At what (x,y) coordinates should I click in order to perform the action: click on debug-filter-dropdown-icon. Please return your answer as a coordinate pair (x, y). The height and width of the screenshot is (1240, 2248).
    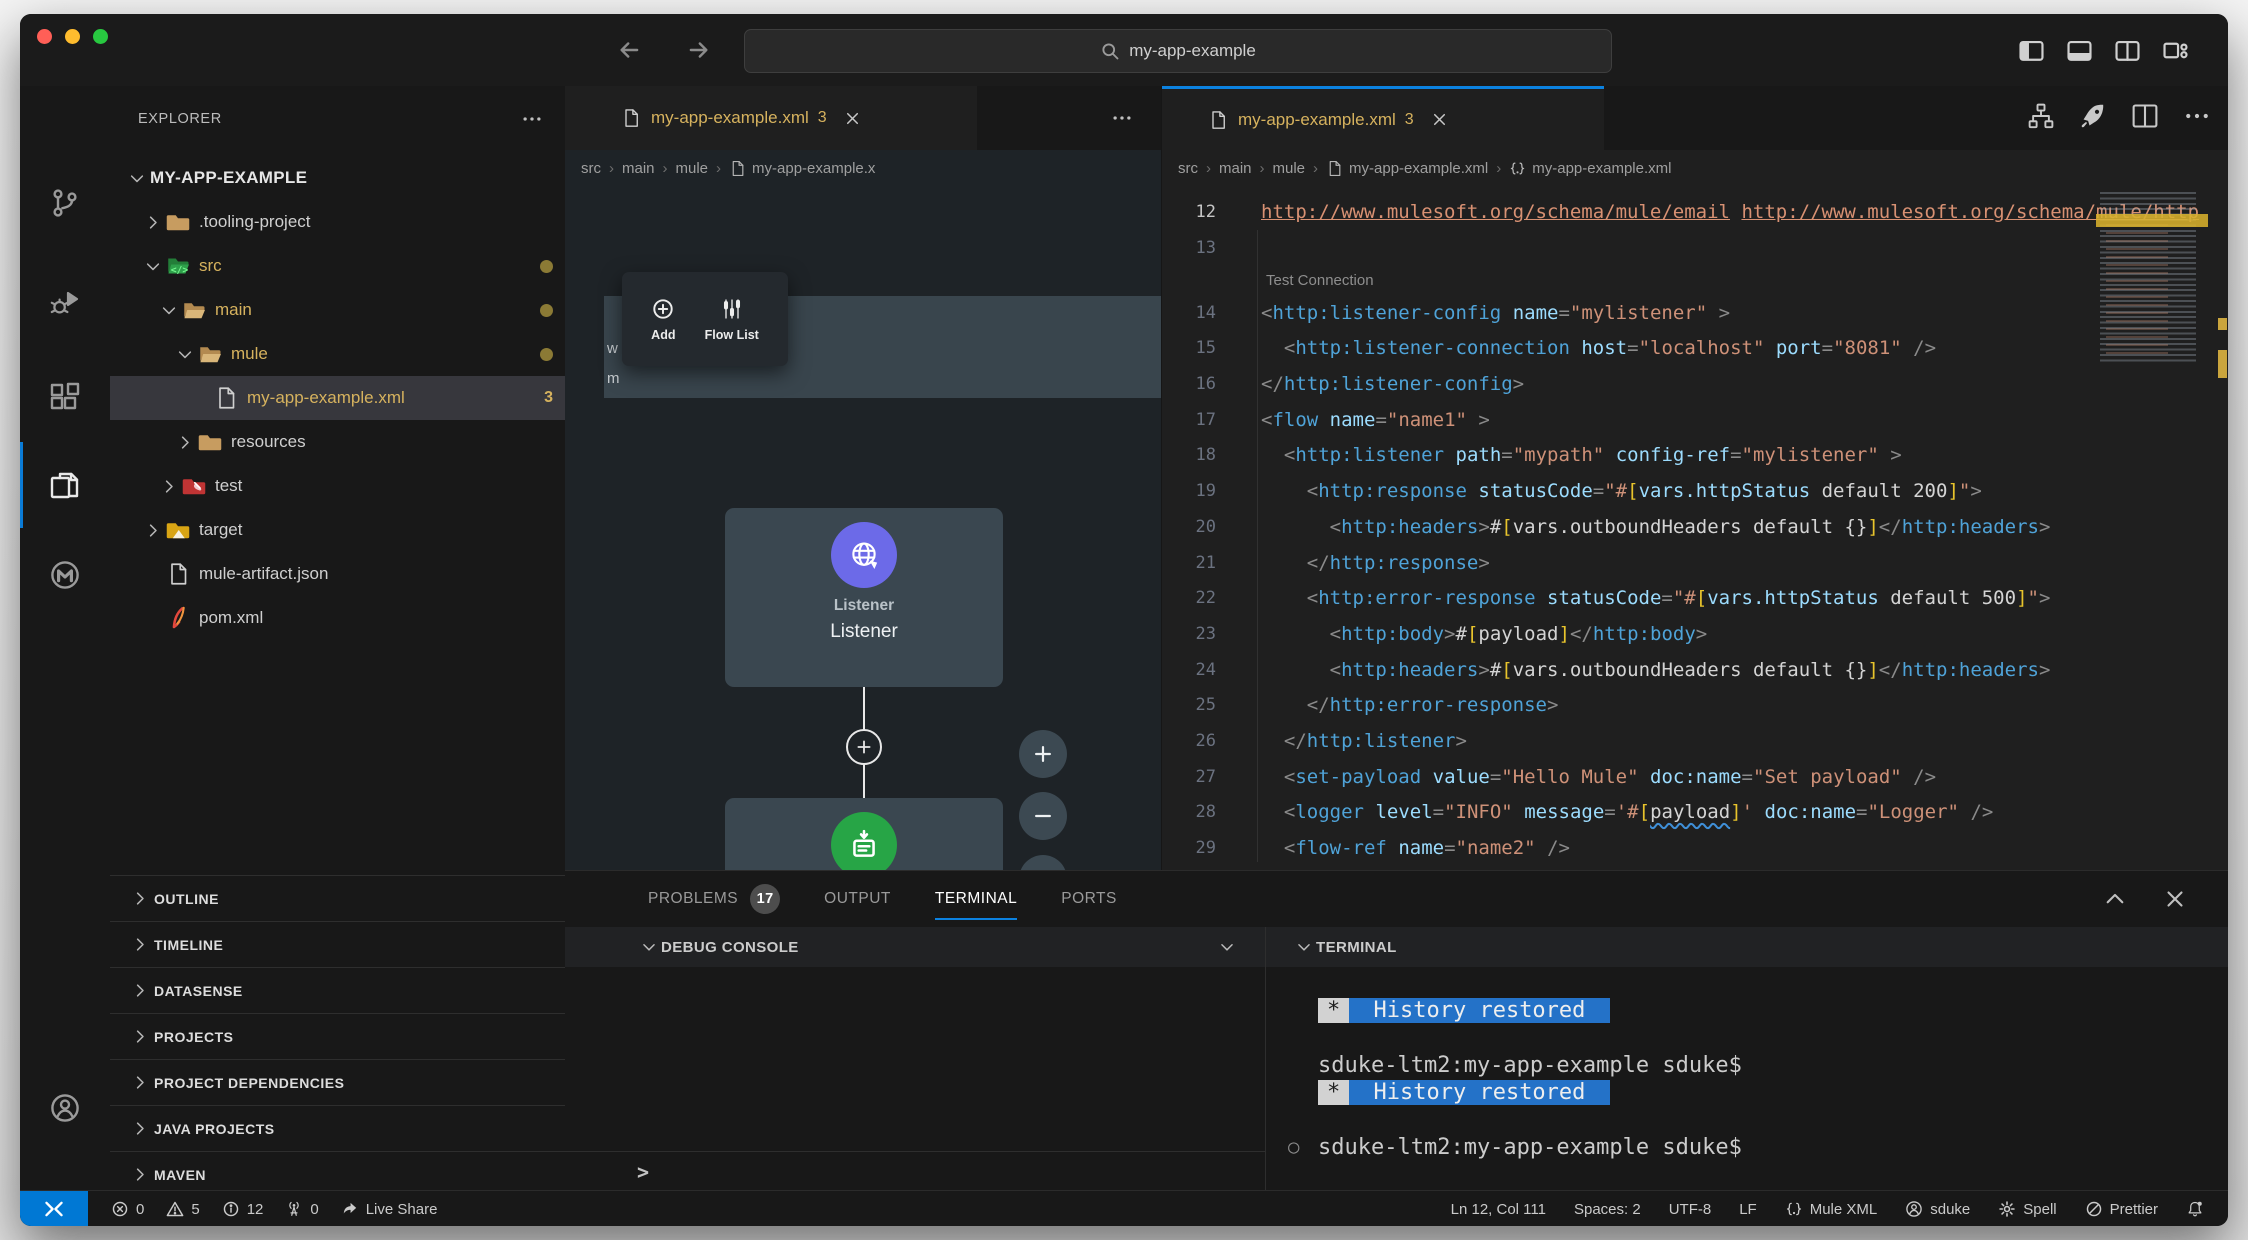
    Looking at the image, I should click on (1227, 947).